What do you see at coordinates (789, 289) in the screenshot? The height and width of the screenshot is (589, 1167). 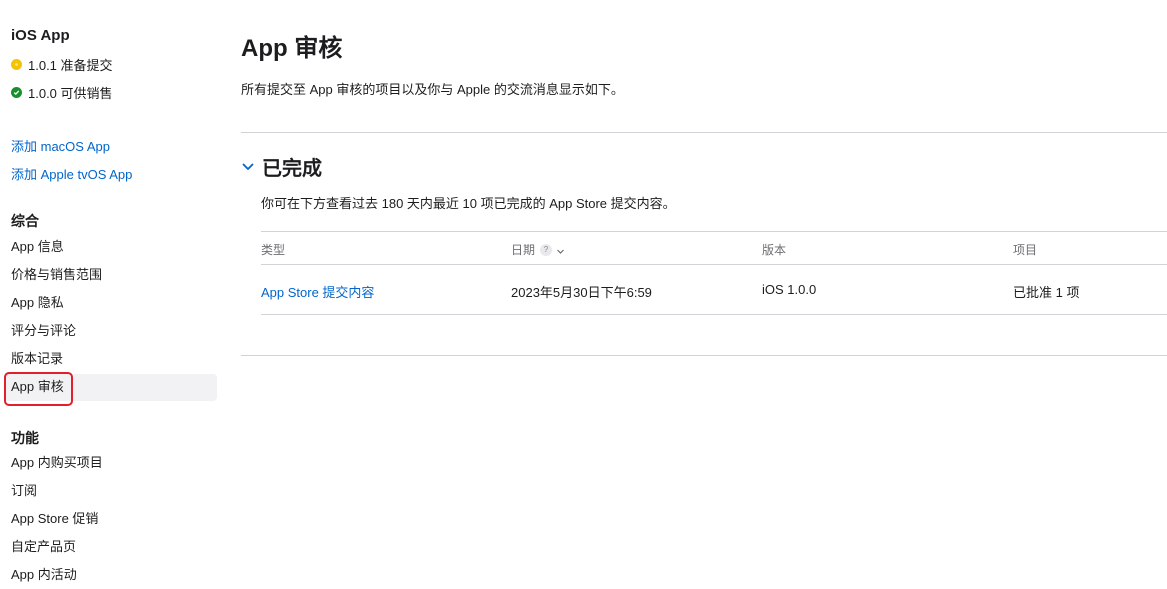 I see `submission-version: iOS 1.0.0` at bounding box center [789, 289].